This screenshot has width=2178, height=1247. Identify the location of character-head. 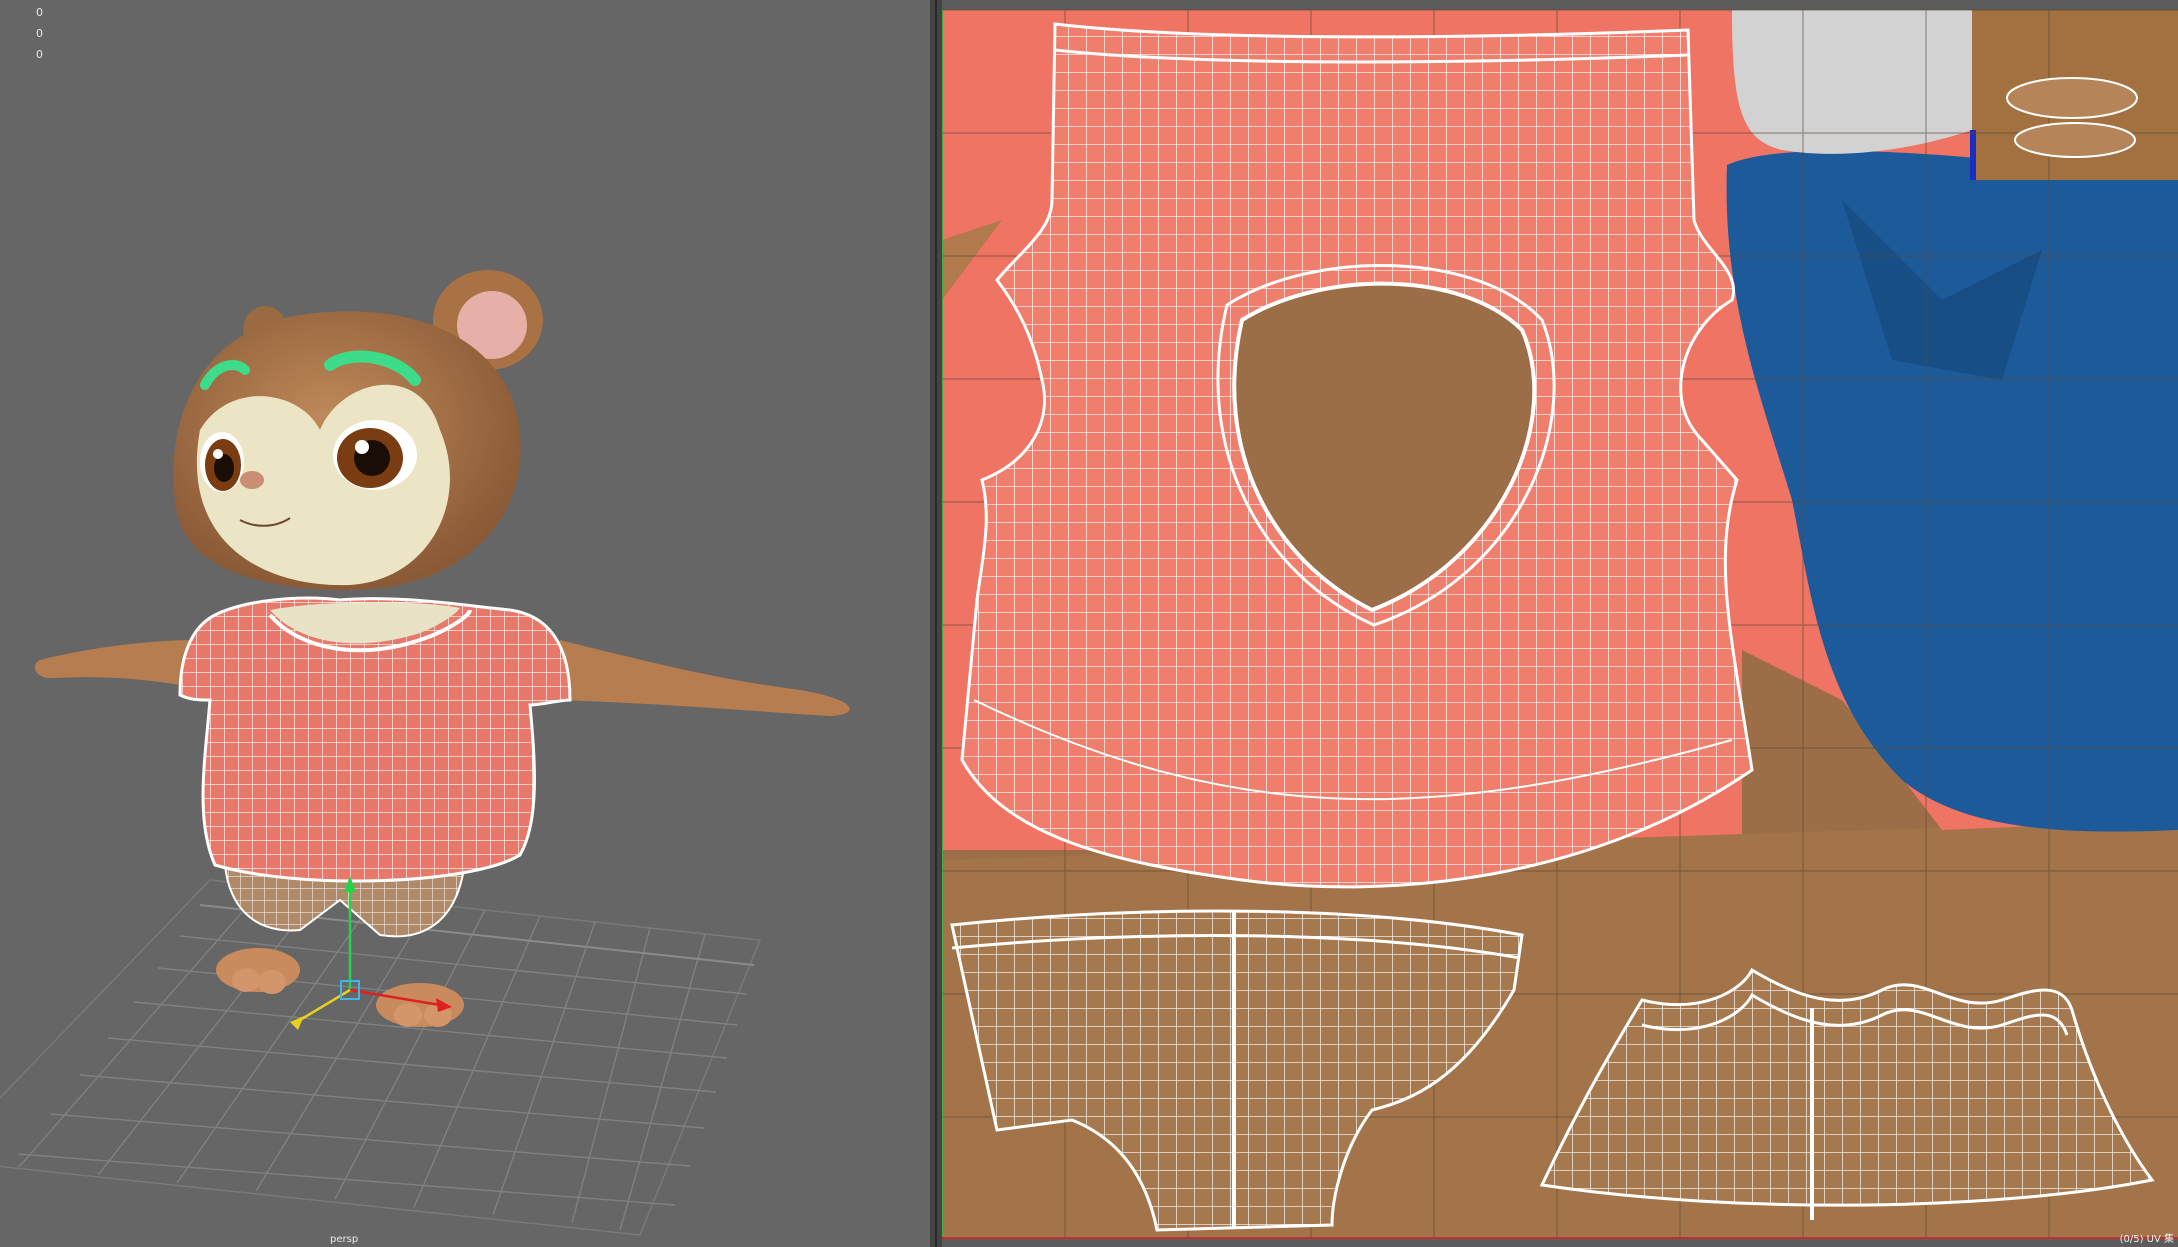
(358, 430).